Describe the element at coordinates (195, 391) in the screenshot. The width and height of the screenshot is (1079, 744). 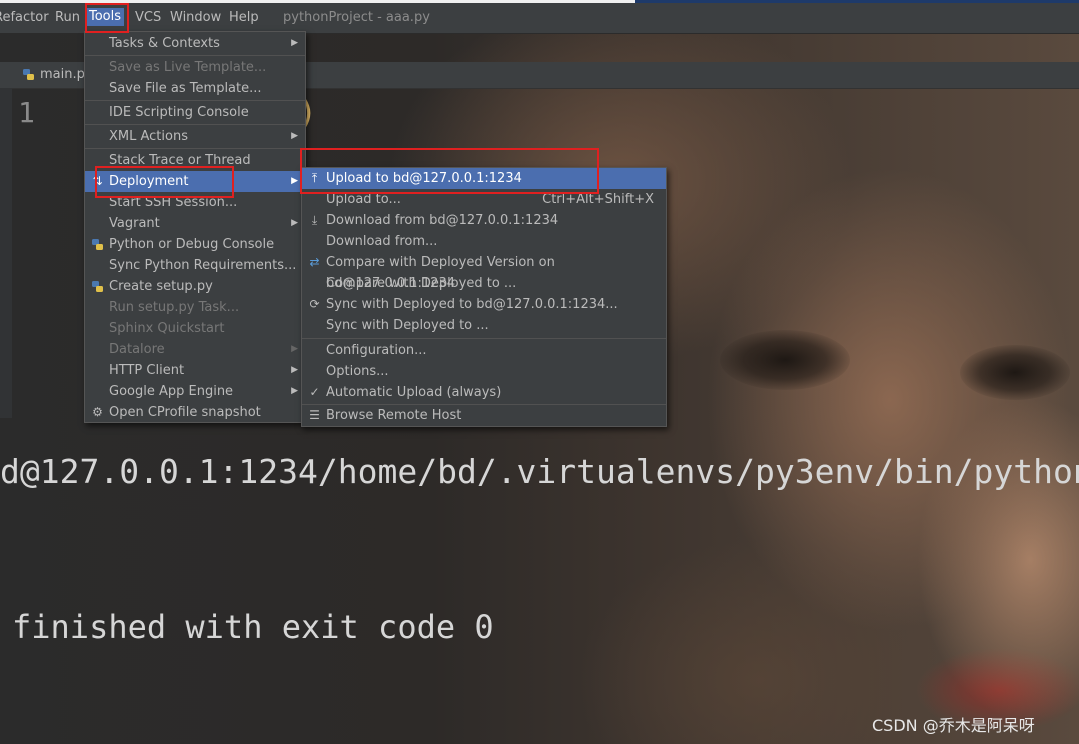
I see `menu-item-google-app-engine: Google App Engine ▶` at that location.